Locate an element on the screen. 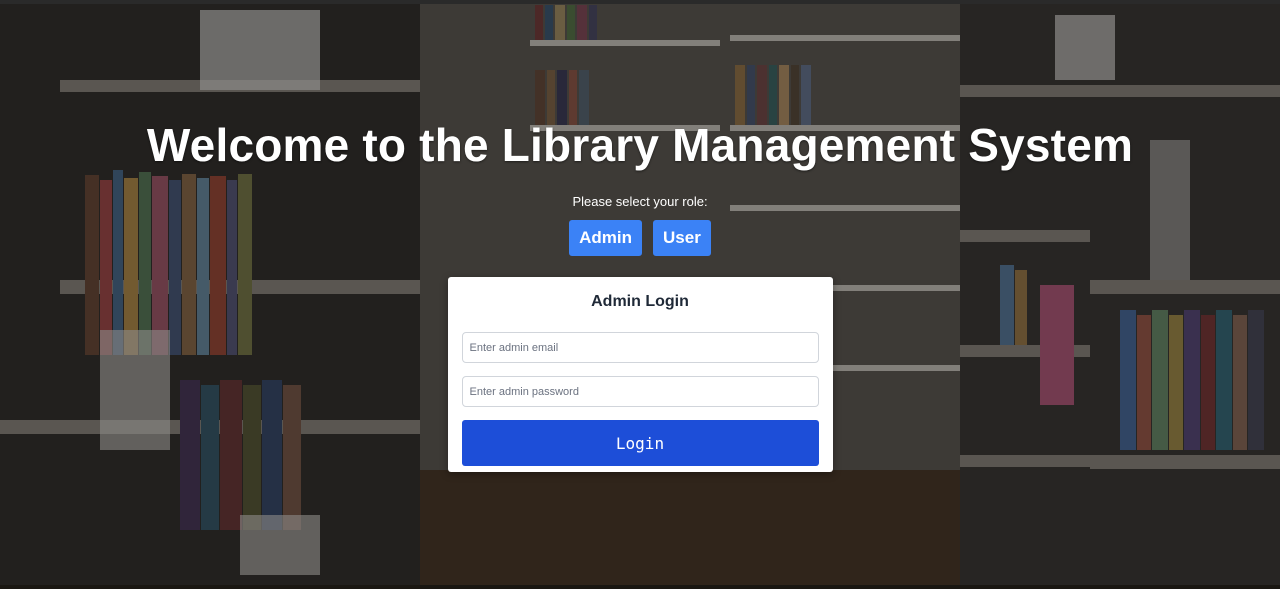 This screenshot has height=589, width=1280. admin-password-input is located at coordinates (640, 391).